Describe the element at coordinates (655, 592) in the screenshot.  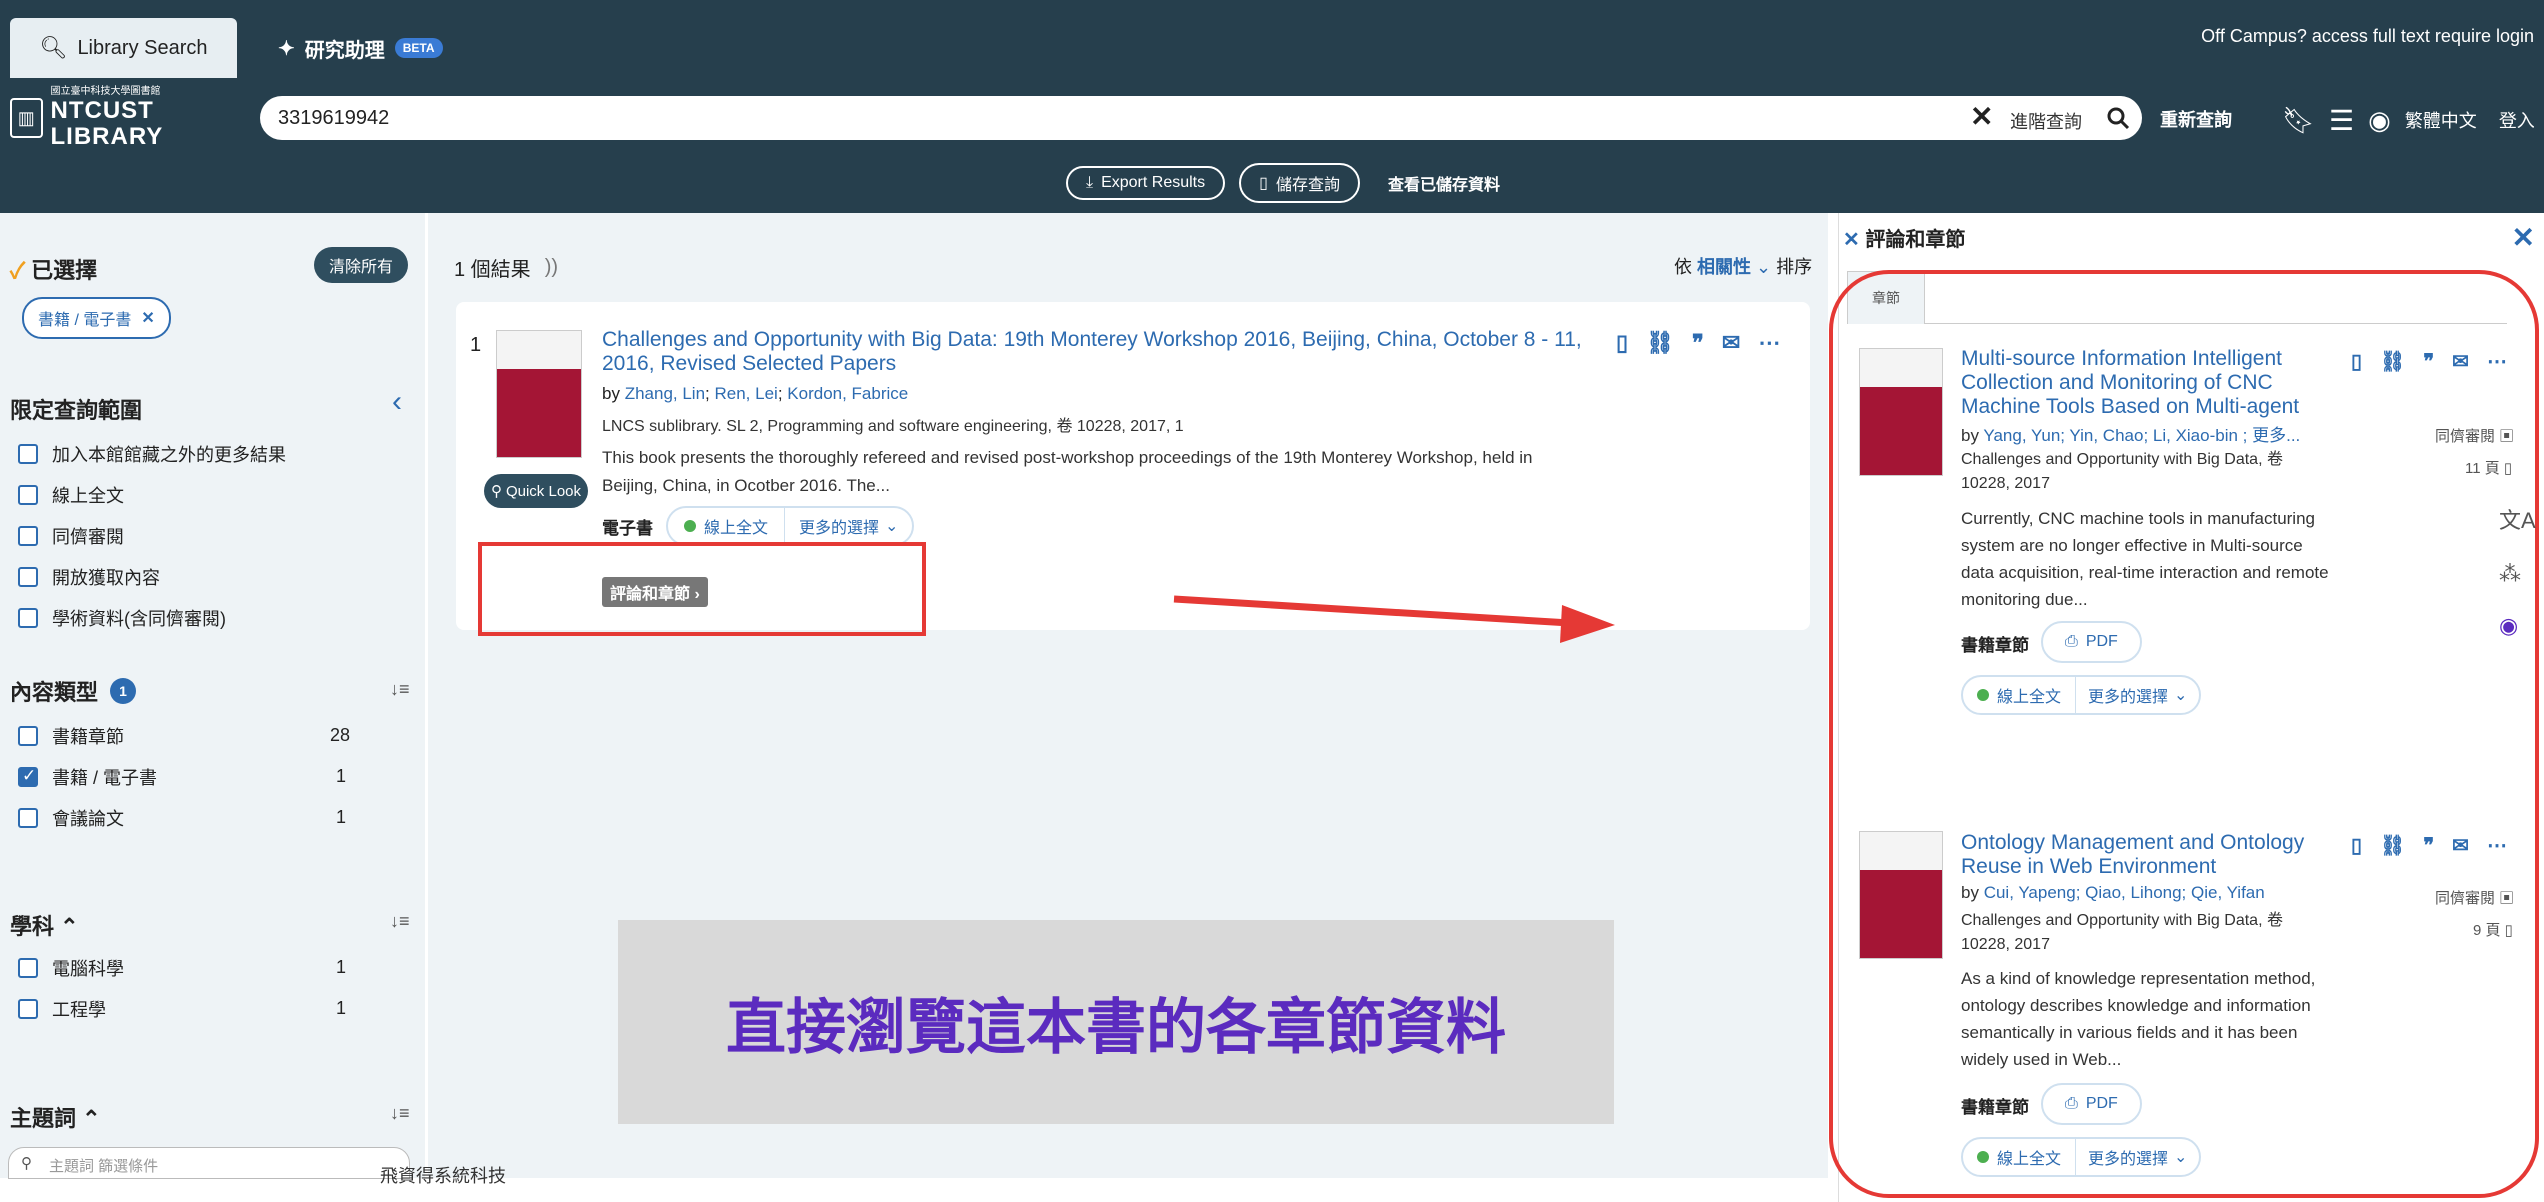
I see `reviews-chapters-button: 評論和章節 ›` at that location.